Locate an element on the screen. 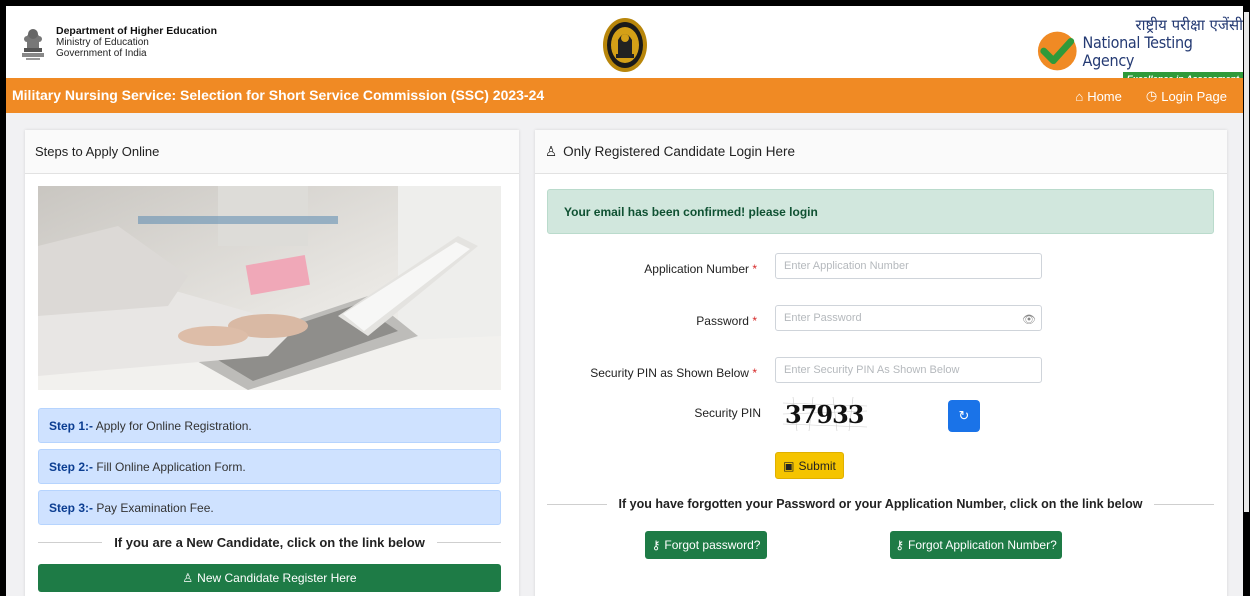 The image size is (1250, 596). vertical-scrollbar is located at coordinates (1246, 298).